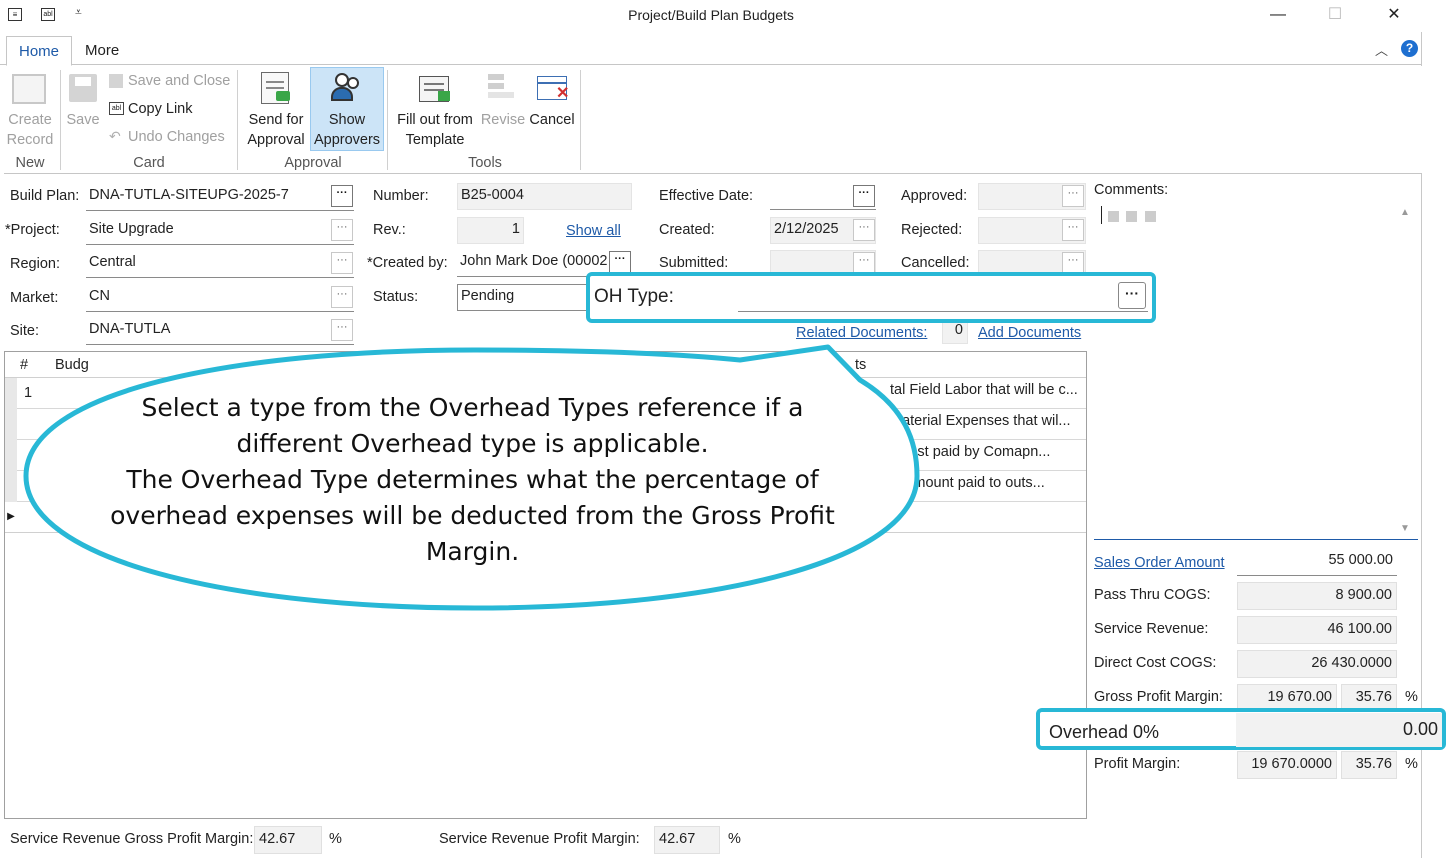  What do you see at coordinates (435, 130) in the screenshot?
I see `fill-out-from-template-button: Fill out from Template` at bounding box center [435, 130].